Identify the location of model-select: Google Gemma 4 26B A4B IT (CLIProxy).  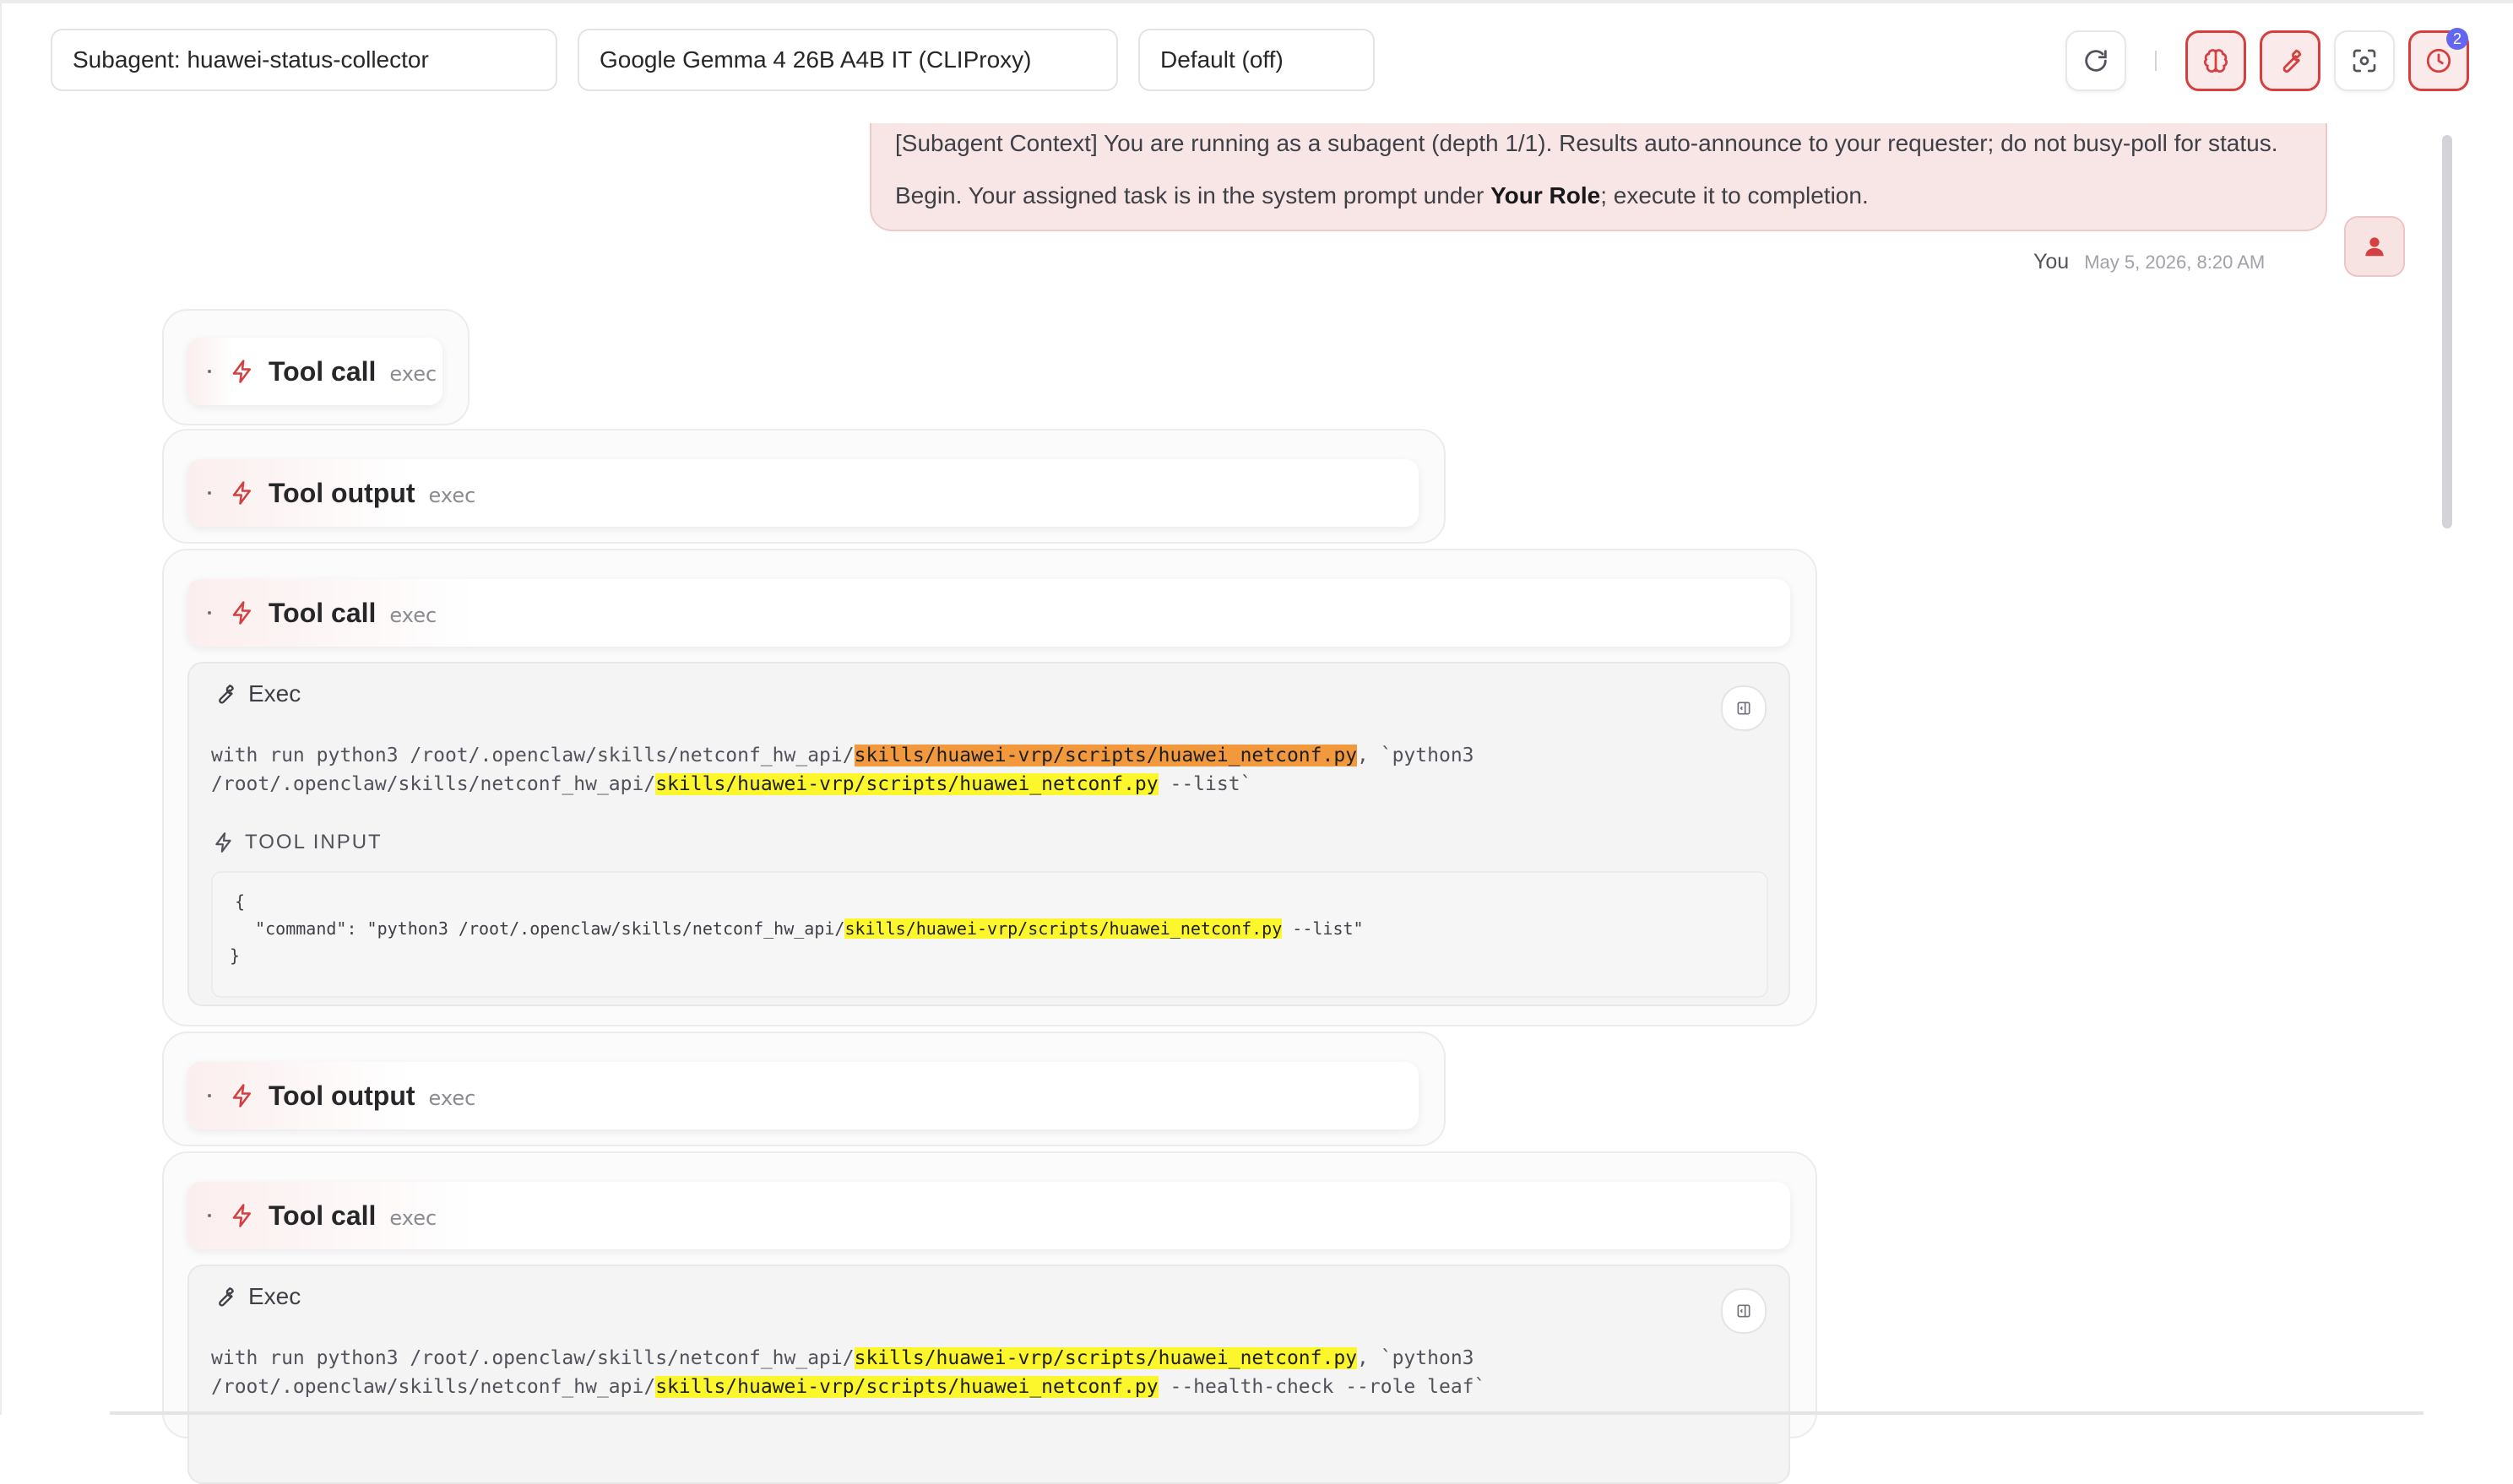
(848, 60).